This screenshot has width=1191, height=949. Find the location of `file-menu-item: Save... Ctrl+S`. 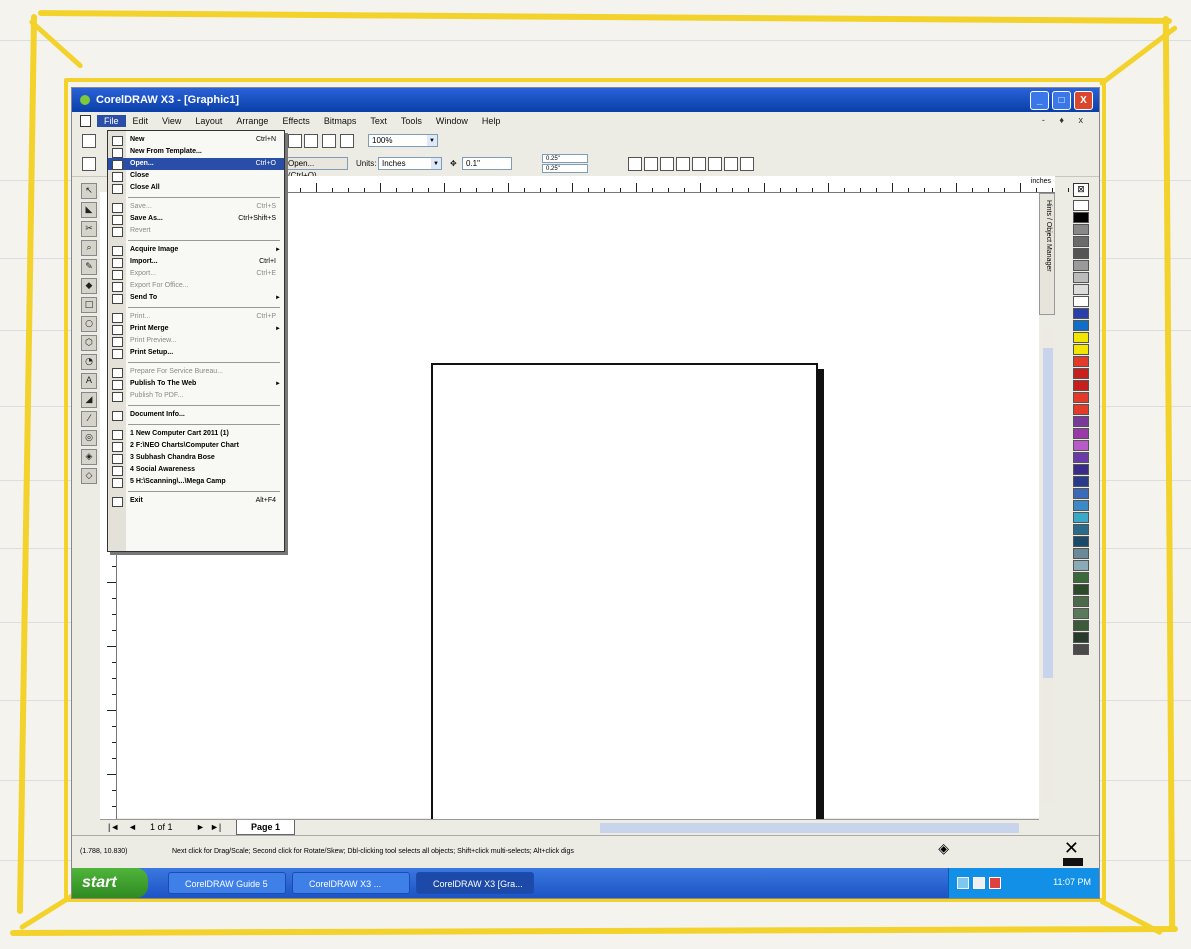

file-menu-item: Save... Ctrl+S is located at coordinates (196, 207).